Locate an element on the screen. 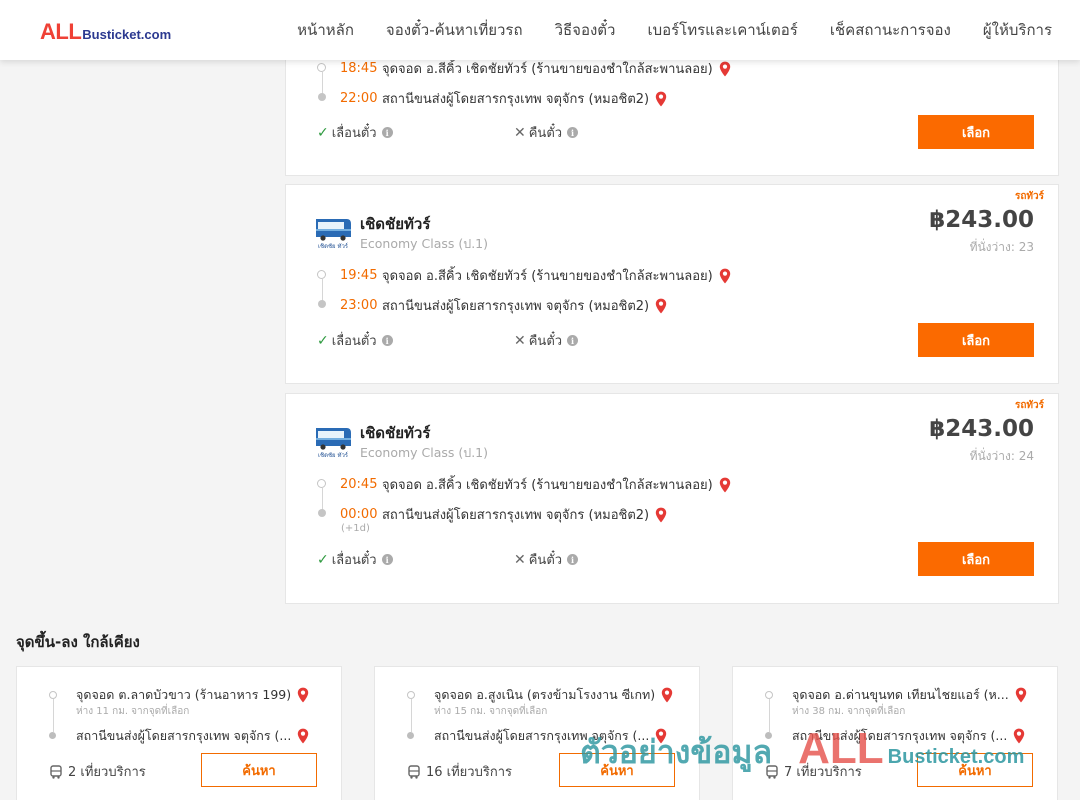  arrival-time: 22:00 is located at coordinates (359, 98).